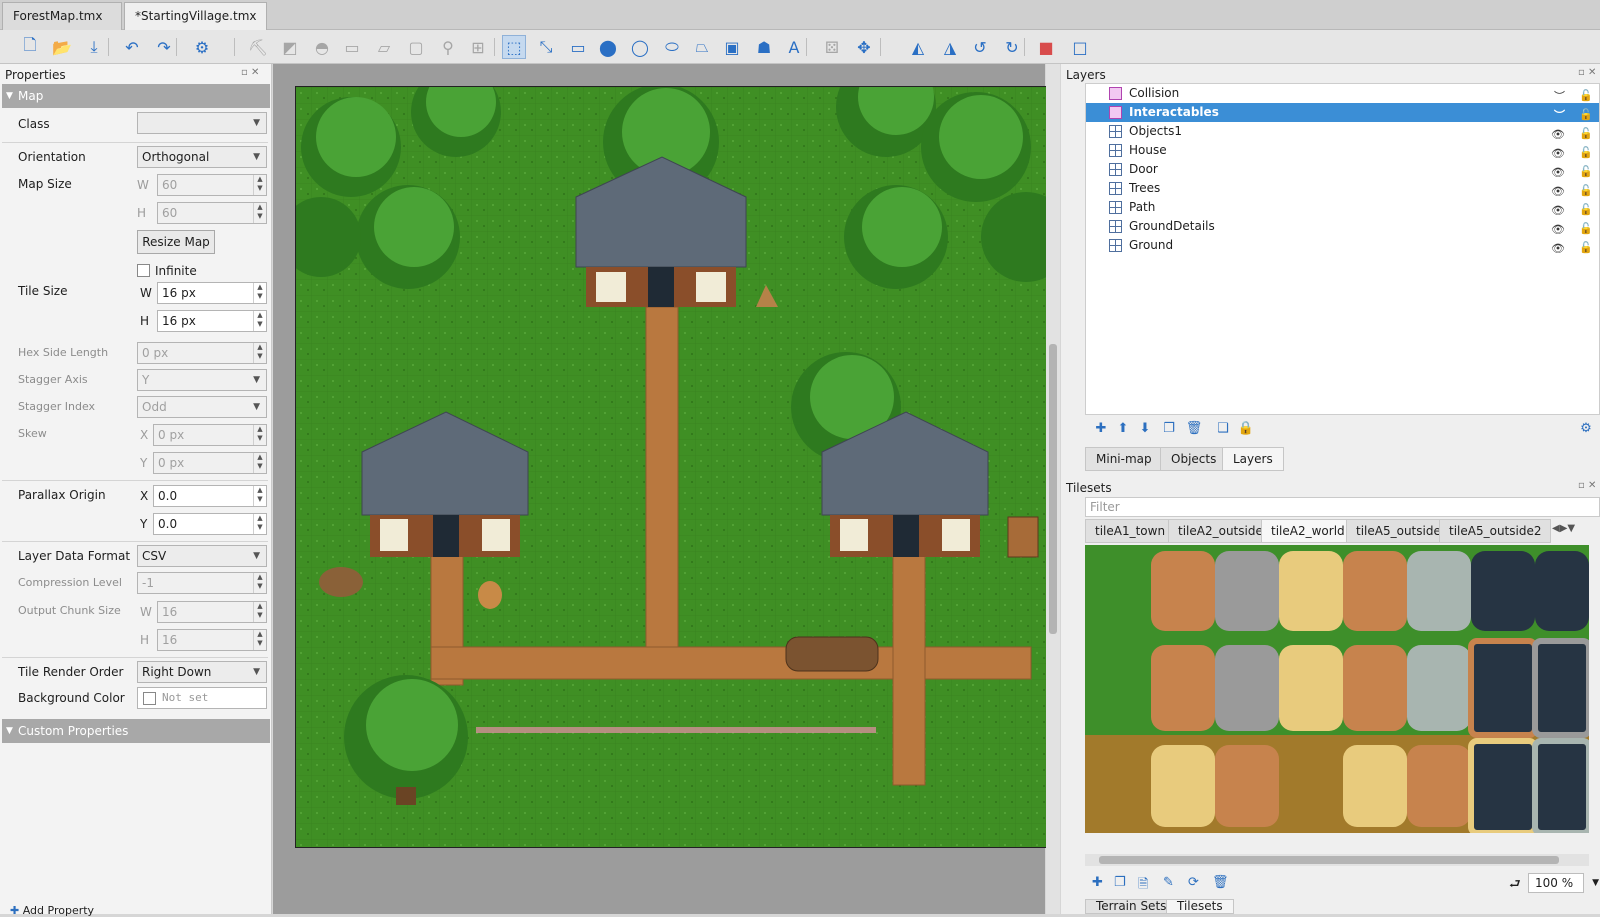 The image size is (1600, 917). I want to click on rotate-left-icon: ↺, so click(980, 47).